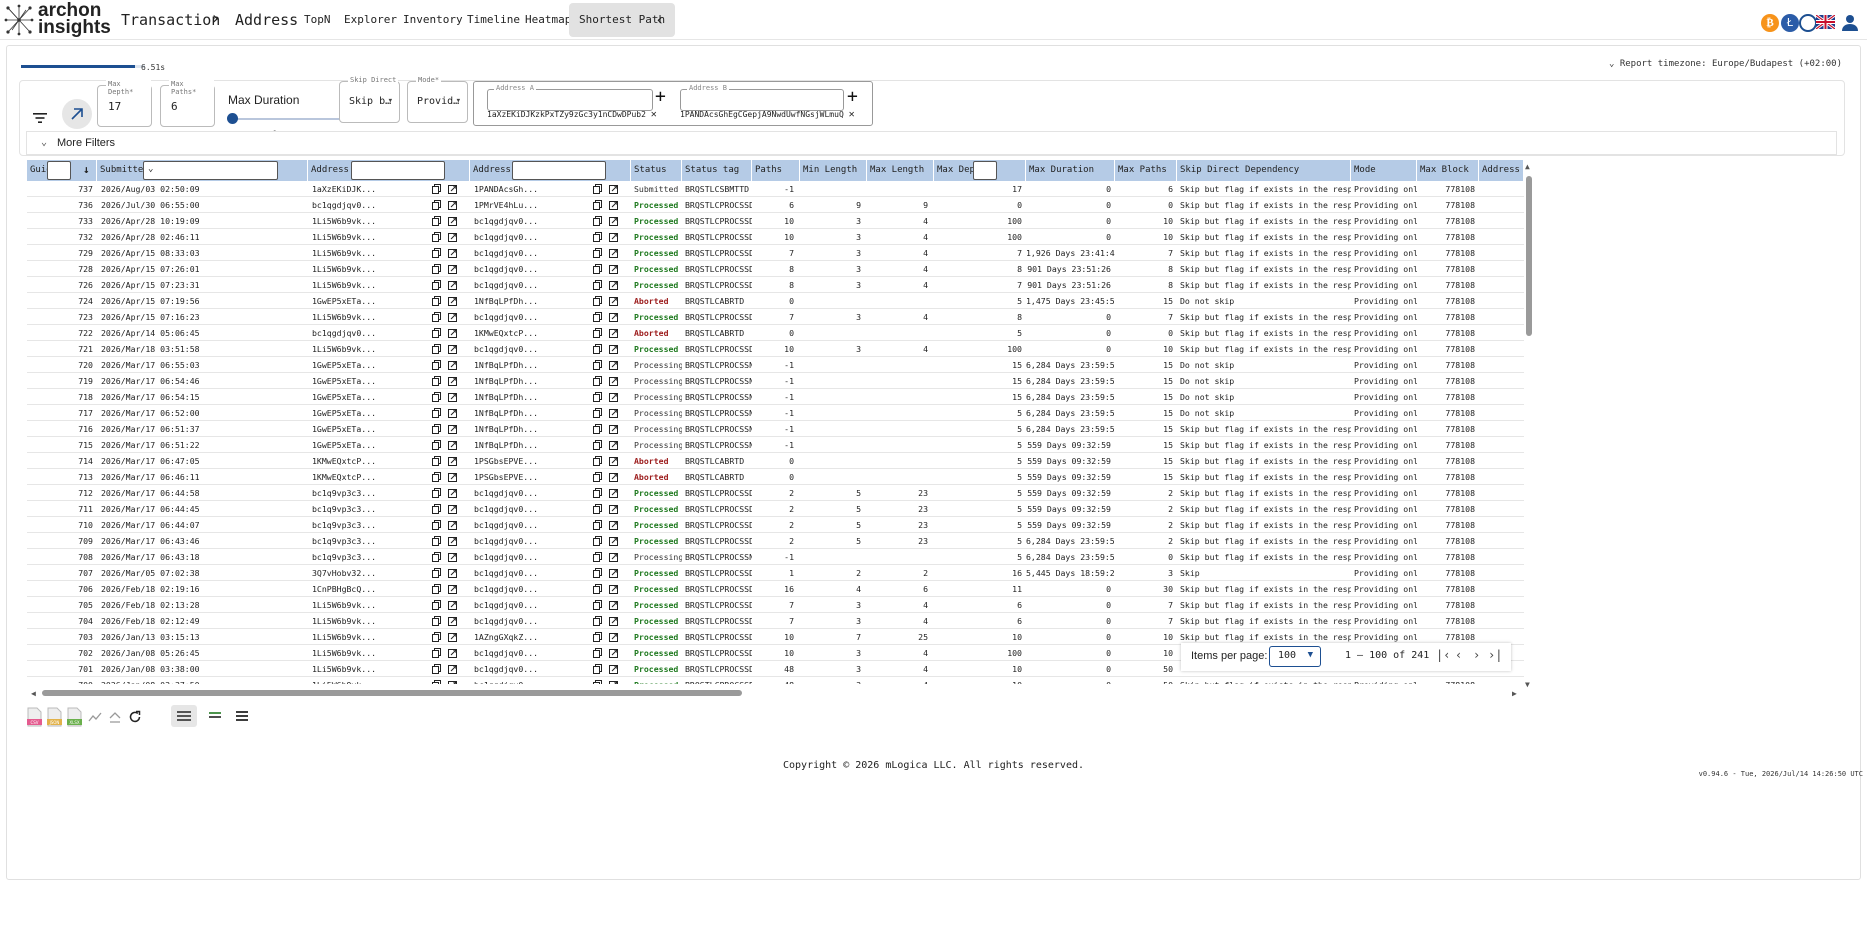 This screenshot has width=1867, height=927. Describe the element at coordinates (59, 170) in the screenshot. I see `column-filter-input` at that location.